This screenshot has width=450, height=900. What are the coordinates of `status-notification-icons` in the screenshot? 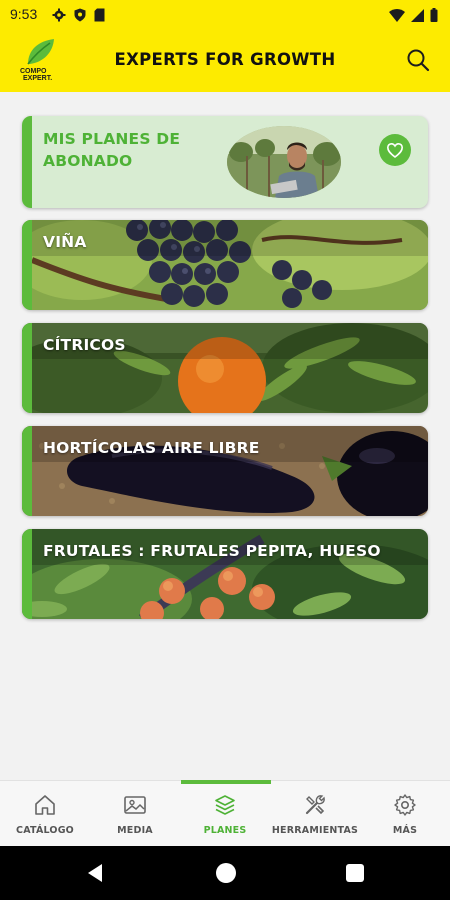 It's located at (78, 15).